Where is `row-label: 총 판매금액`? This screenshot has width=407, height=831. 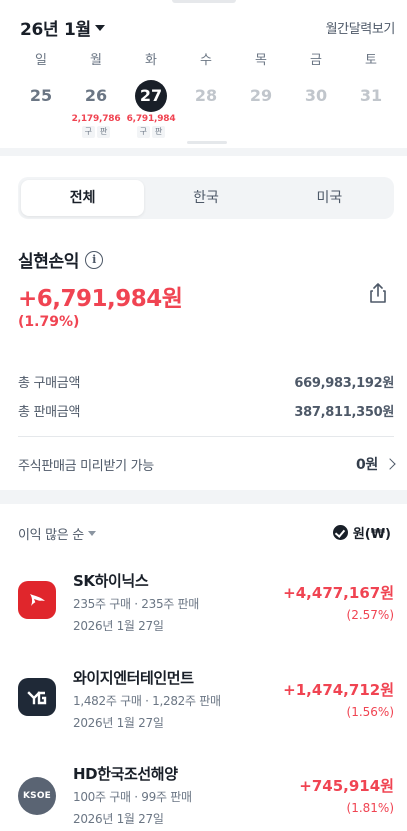
row-label: 총 판매금액 is located at coordinates (49, 412).